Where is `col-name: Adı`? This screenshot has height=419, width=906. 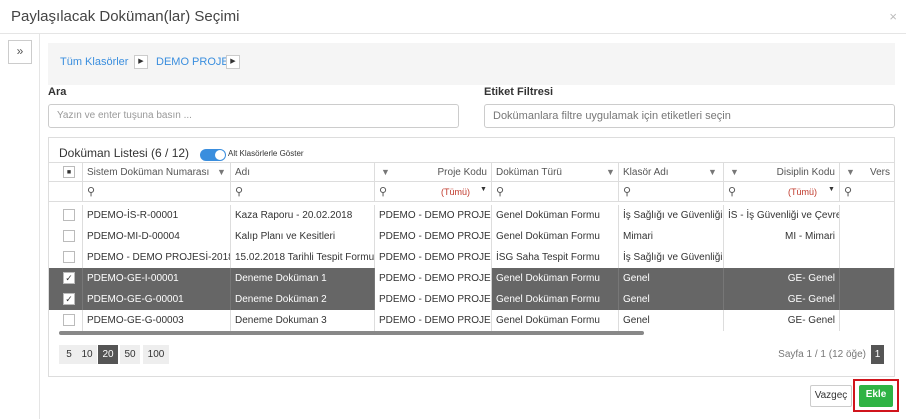
col-name: Adı is located at coordinates (303, 172).